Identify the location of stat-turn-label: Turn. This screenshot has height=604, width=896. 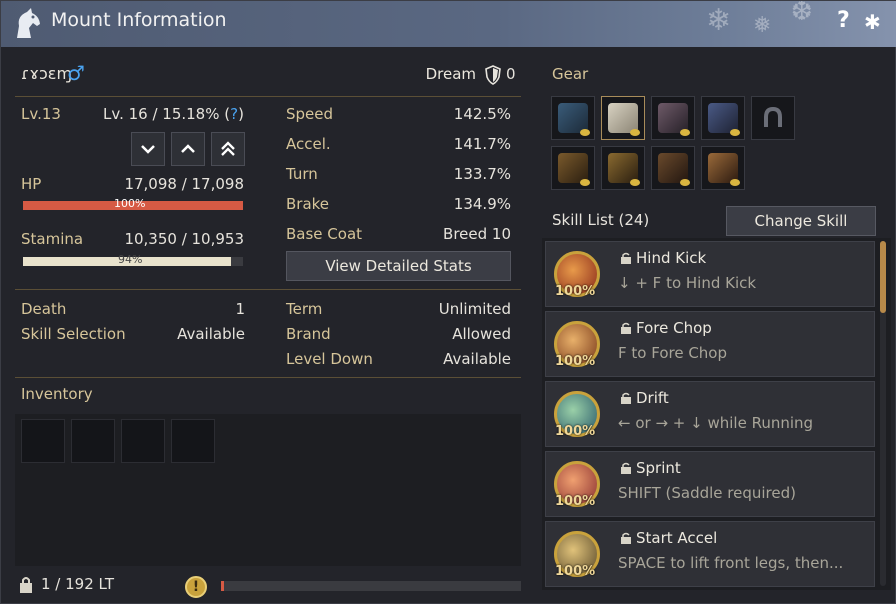
(302, 174).